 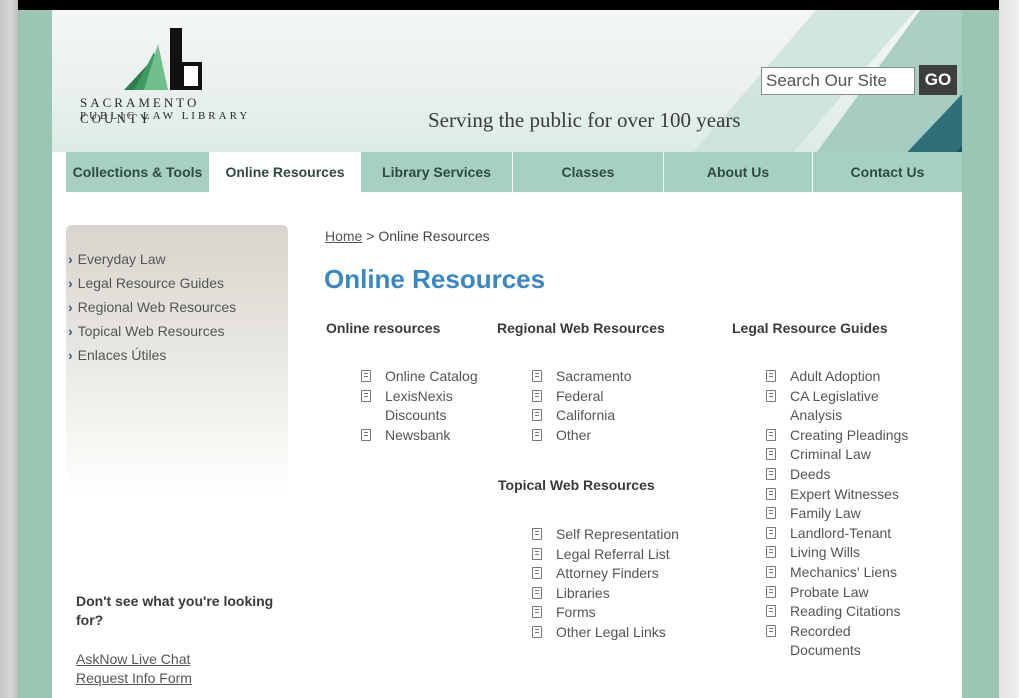 I want to click on list-item: Recorded Documents, so click(x=840, y=641).